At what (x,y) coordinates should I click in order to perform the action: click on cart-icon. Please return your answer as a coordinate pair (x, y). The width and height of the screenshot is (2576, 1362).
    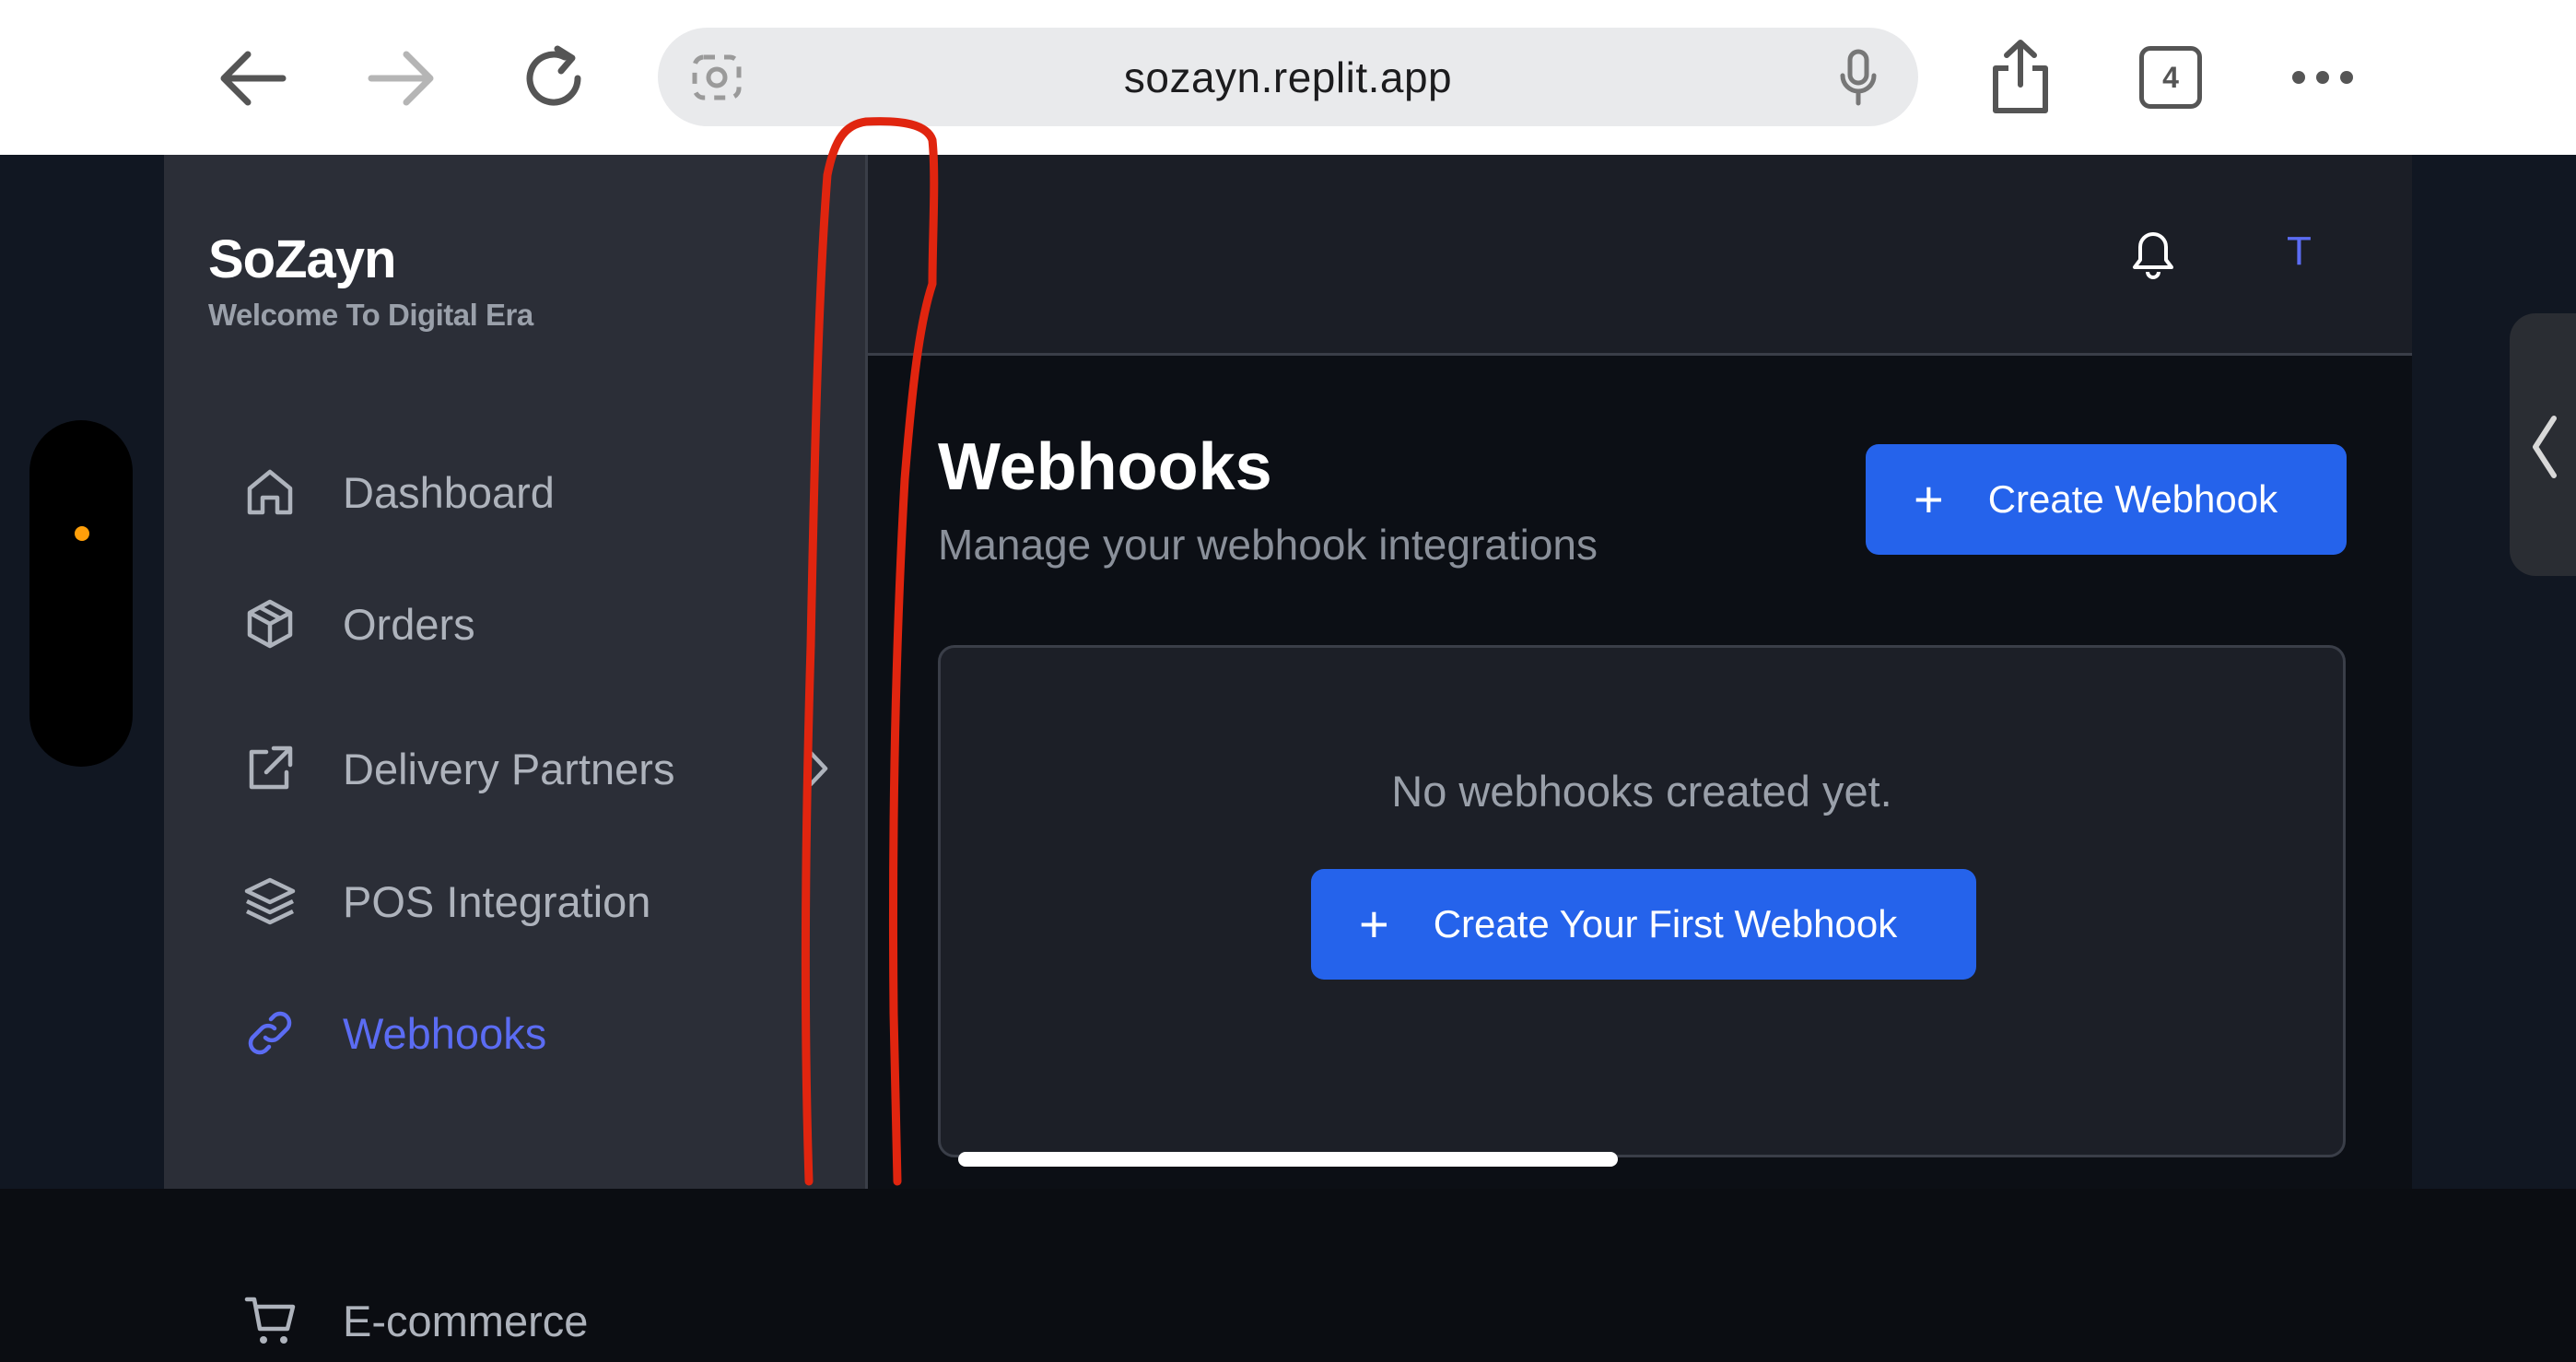
    Looking at the image, I should click on (270, 1320).